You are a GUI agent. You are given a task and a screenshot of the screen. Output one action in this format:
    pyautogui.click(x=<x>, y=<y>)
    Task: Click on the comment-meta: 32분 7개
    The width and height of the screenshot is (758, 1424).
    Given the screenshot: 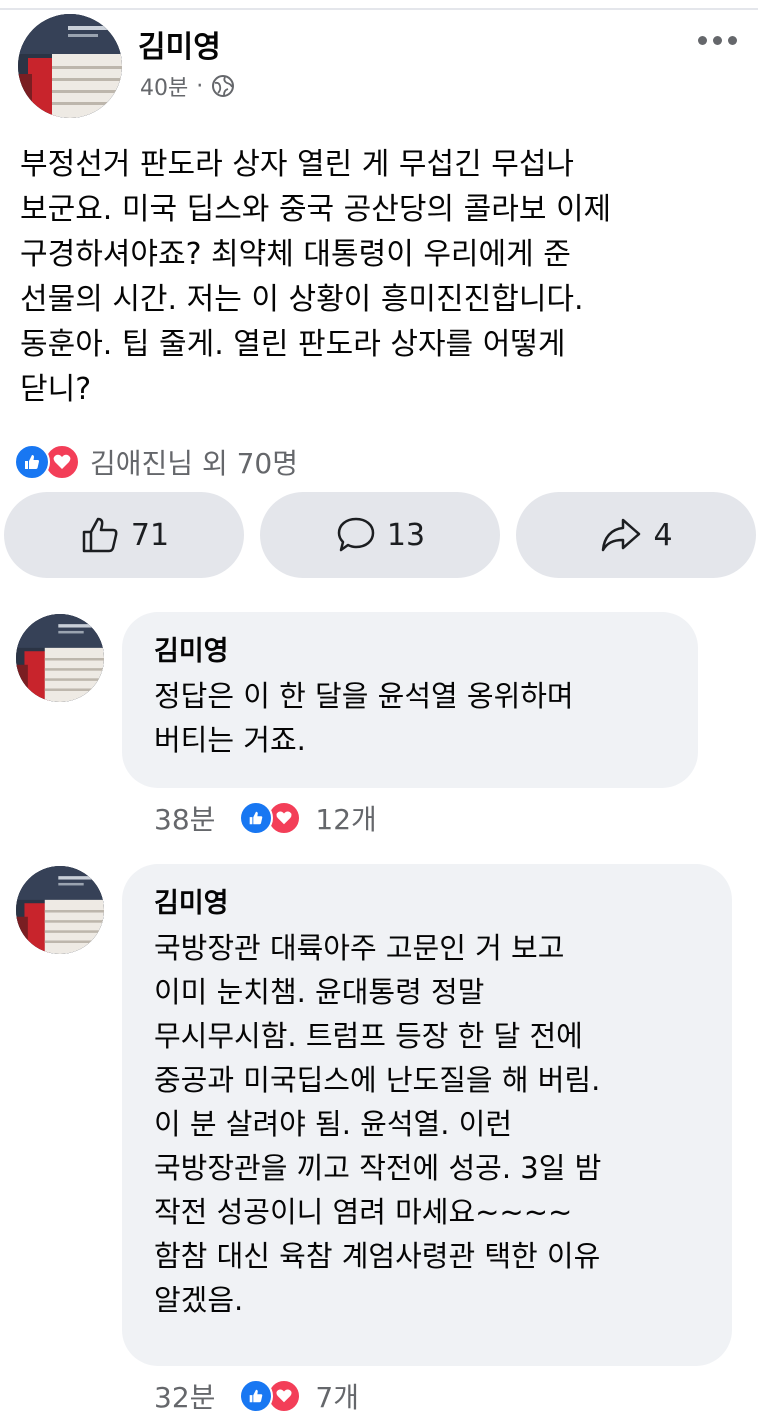 What is the action you would take?
    pyautogui.click(x=256, y=1396)
    